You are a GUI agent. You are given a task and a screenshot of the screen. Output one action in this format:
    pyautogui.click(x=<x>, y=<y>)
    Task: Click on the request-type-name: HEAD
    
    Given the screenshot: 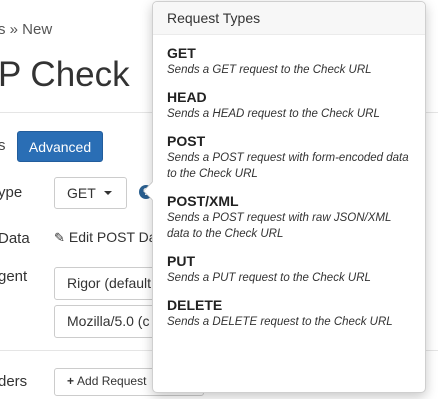 What is the action you would take?
    pyautogui.click(x=187, y=97)
    